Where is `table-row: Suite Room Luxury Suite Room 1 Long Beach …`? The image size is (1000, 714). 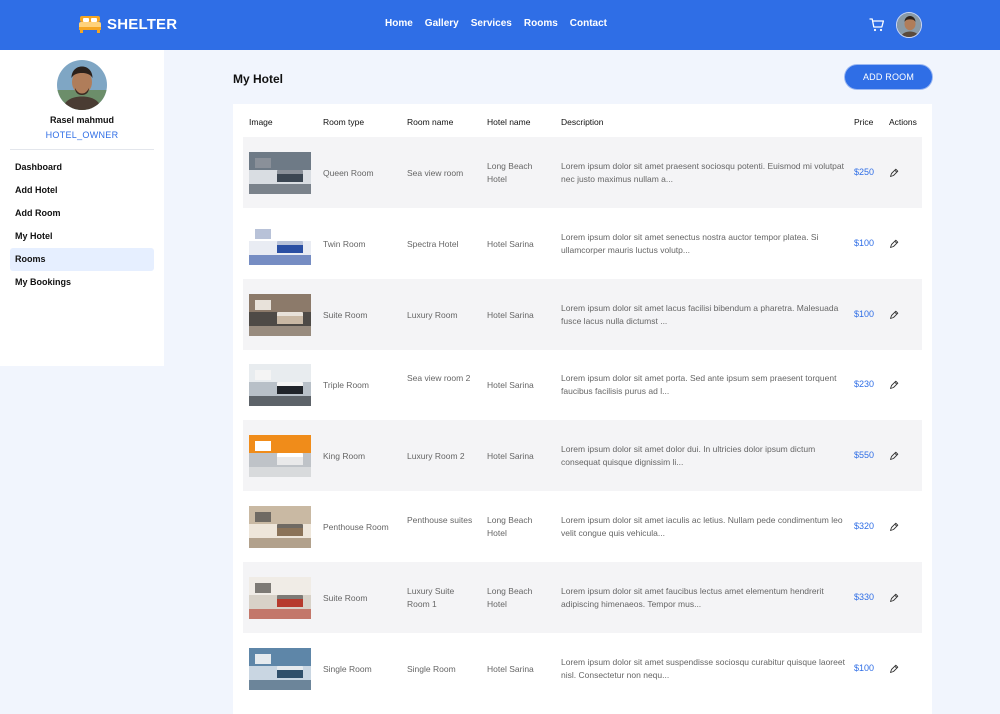 table-row: Suite Room Luxury Suite Room 1 Long Beach … is located at coordinates (582, 597).